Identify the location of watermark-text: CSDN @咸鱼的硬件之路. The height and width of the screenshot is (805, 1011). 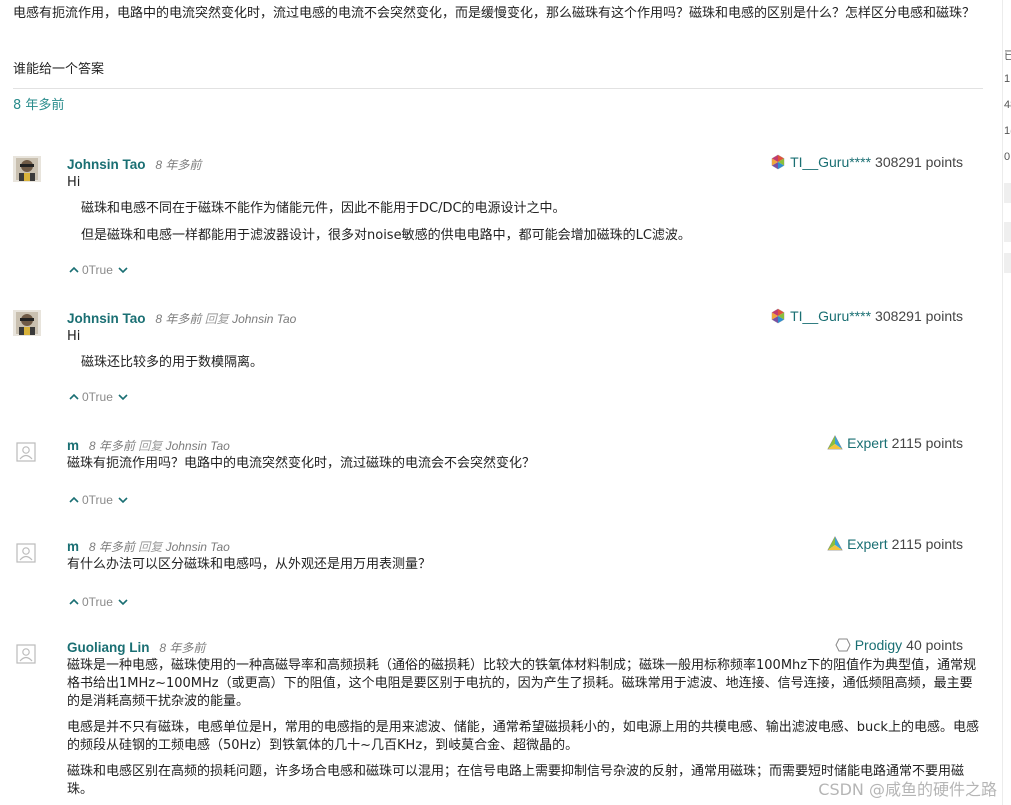
(907, 789).